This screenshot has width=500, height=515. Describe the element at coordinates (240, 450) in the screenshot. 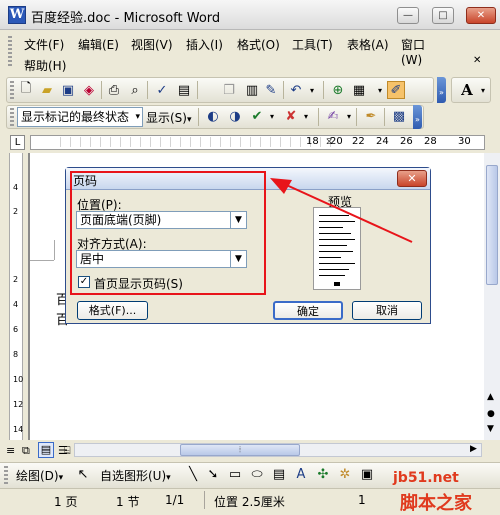

I see `horizontal-scroll-thumb: ⦙` at that location.